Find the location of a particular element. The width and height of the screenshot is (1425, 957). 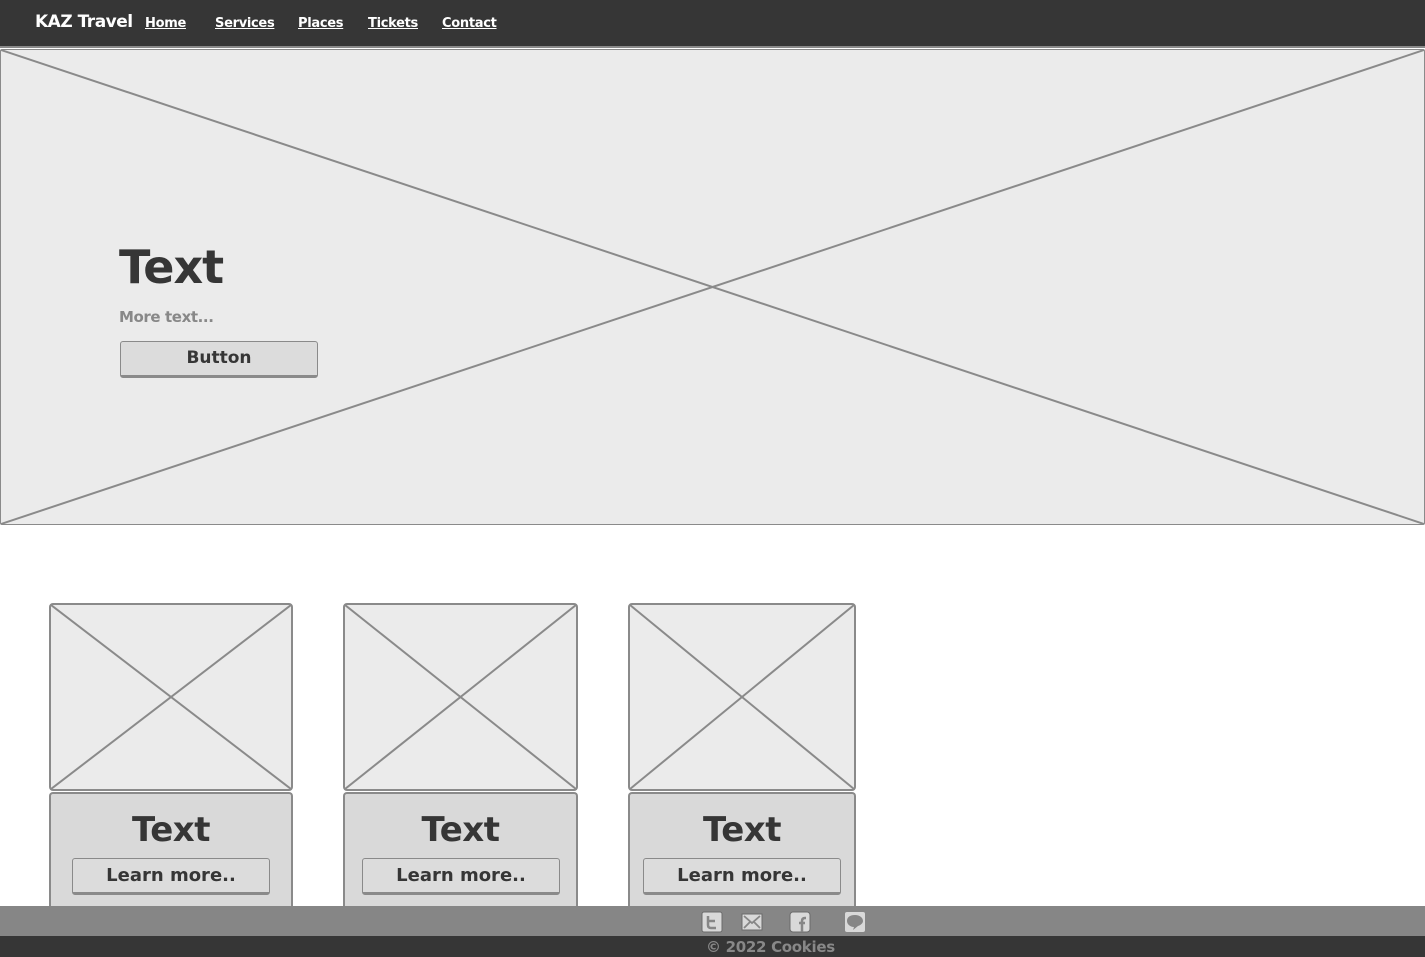

email-icon is located at coordinates (752, 922).